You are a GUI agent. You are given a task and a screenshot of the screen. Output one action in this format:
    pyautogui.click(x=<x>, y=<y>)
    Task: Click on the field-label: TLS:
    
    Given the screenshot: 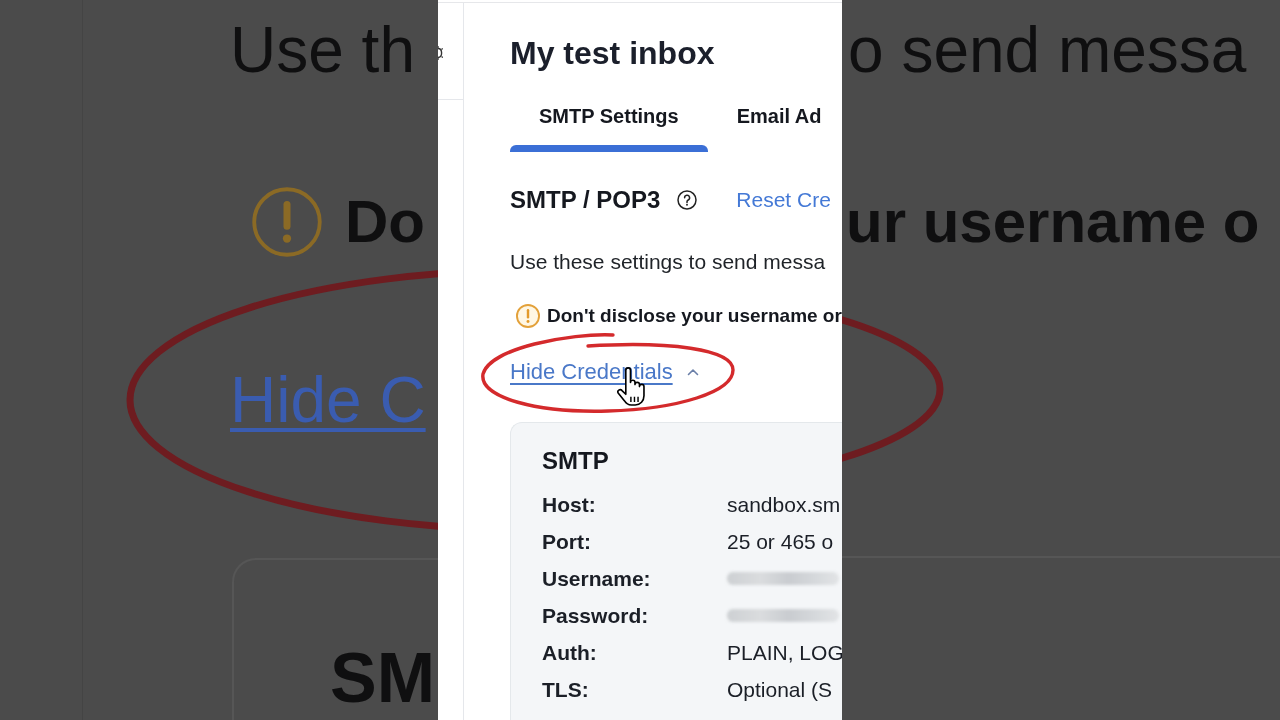 What is the action you would take?
    pyautogui.click(x=565, y=689)
    